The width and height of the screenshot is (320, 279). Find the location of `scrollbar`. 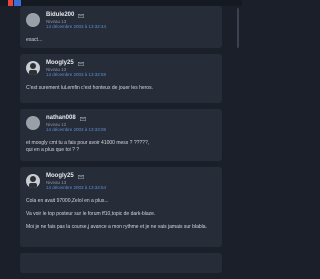

scrollbar is located at coordinates (238, 28).